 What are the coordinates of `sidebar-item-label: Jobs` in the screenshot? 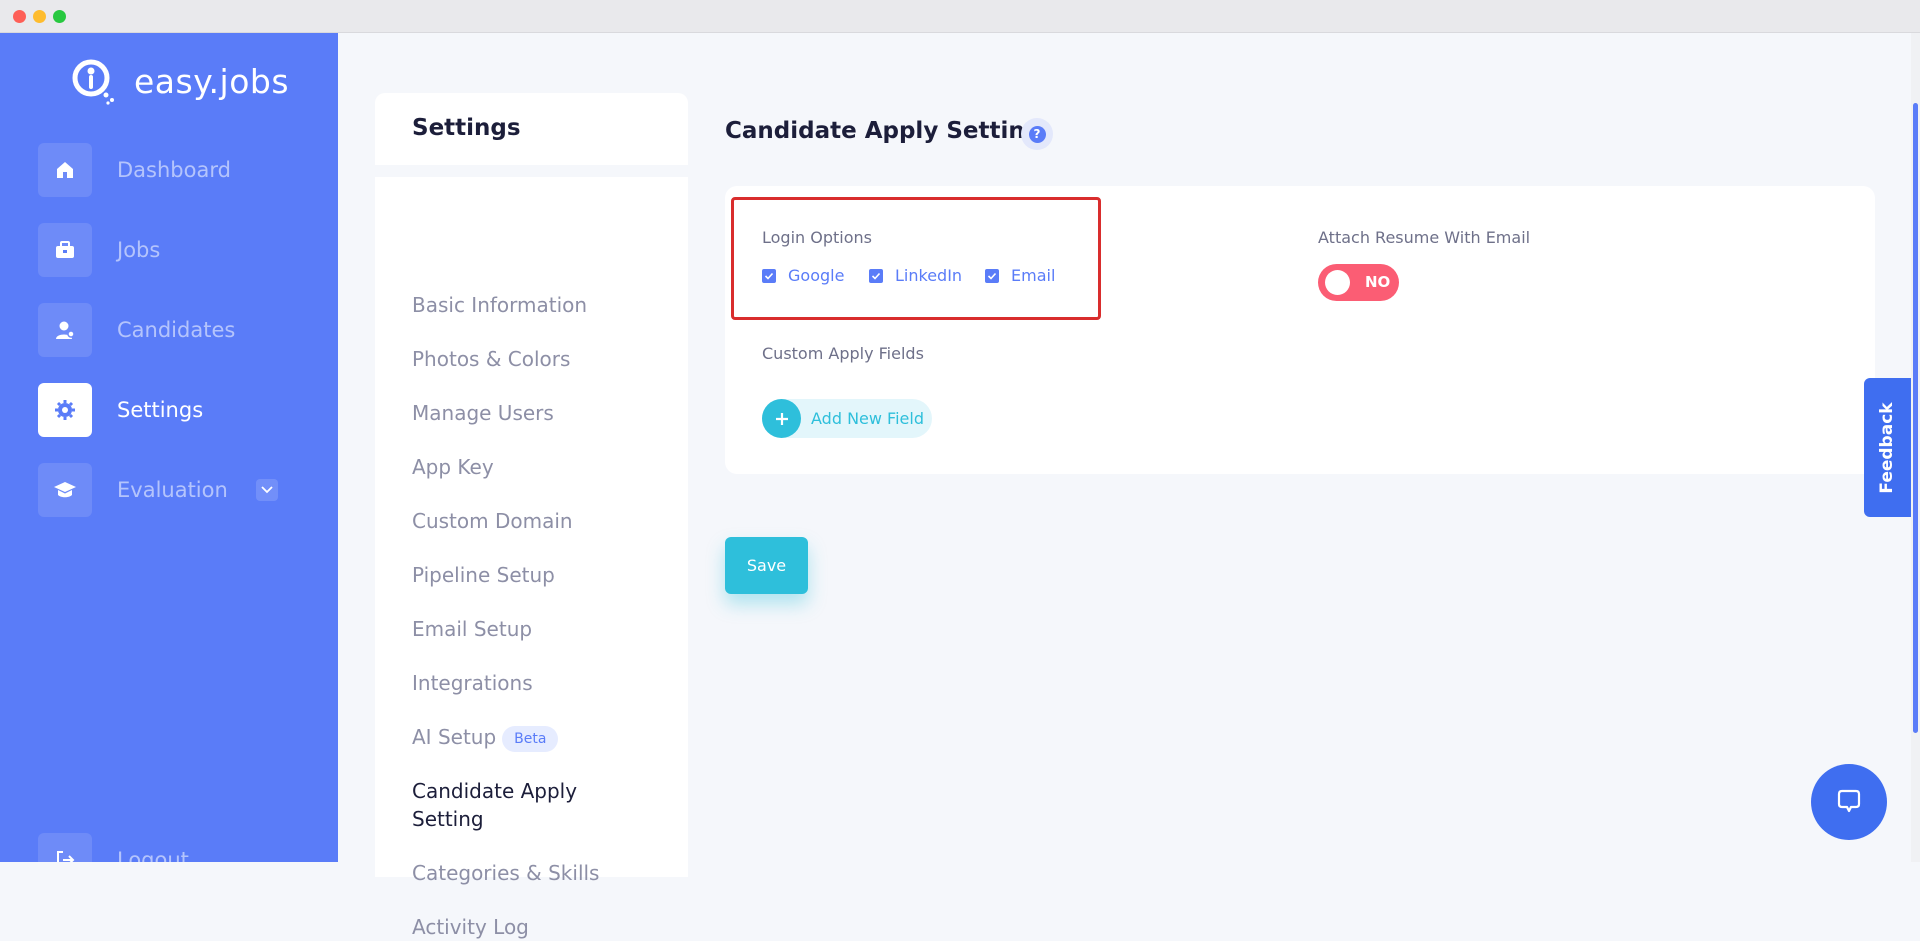 It's located at (139, 250).